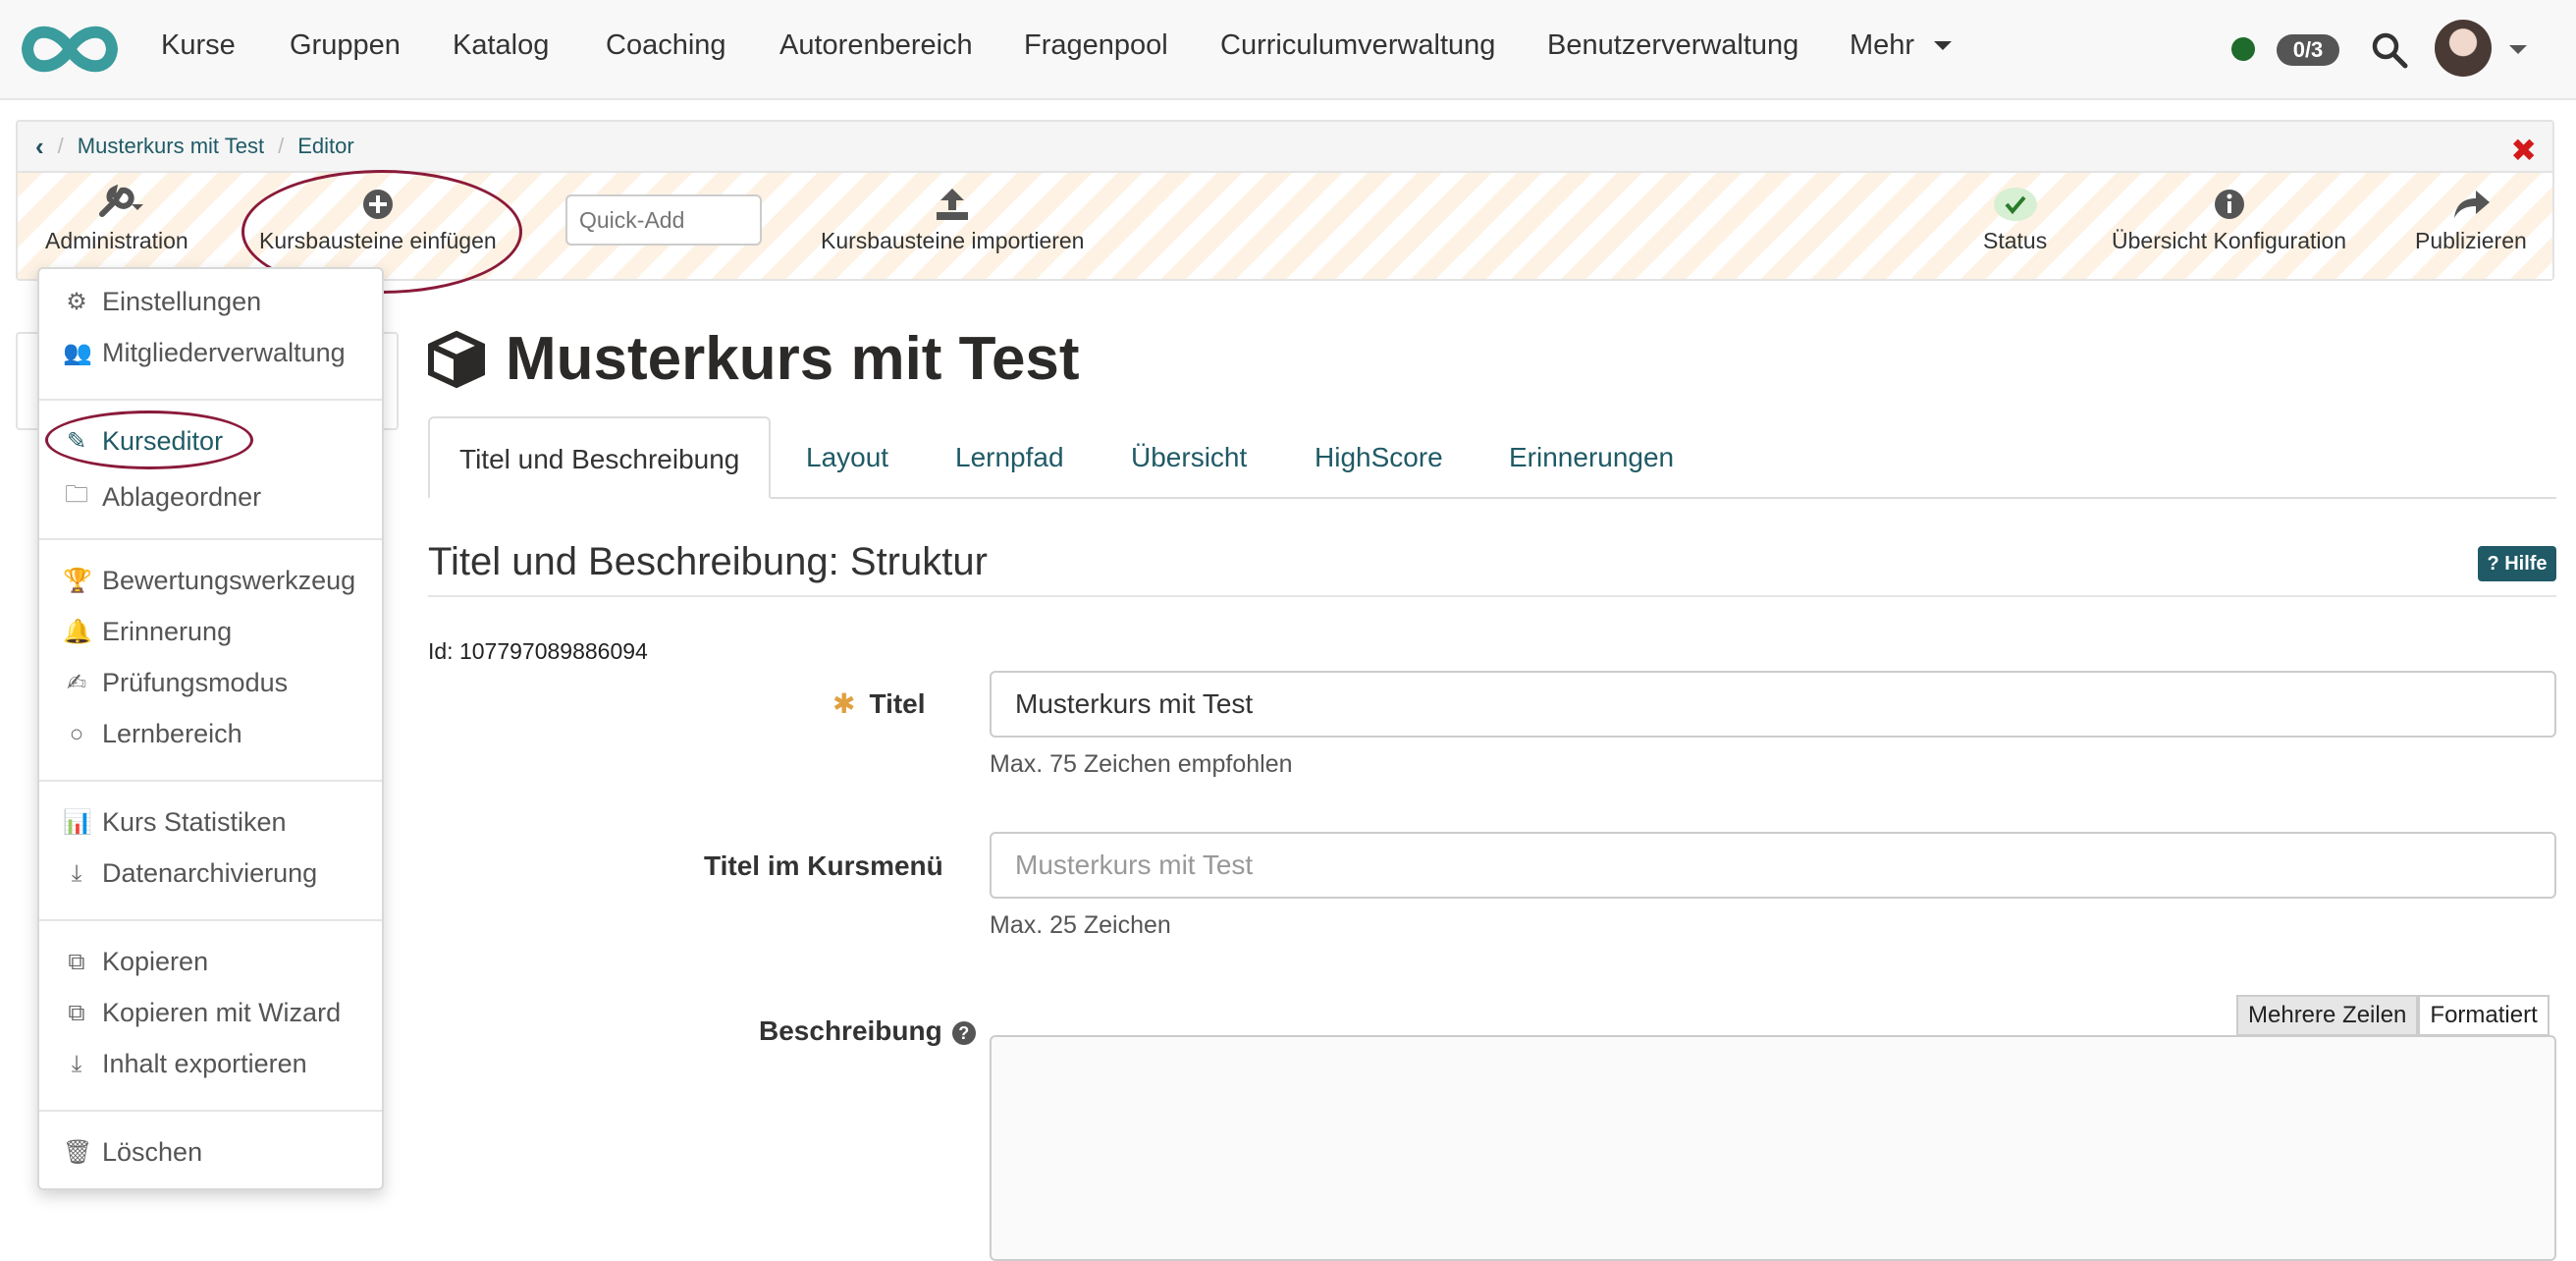 The width and height of the screenshot is (2576, 1261). Describe the element at coordinates (456, 359) in the screenshot. I see `cube-icon` at that location.